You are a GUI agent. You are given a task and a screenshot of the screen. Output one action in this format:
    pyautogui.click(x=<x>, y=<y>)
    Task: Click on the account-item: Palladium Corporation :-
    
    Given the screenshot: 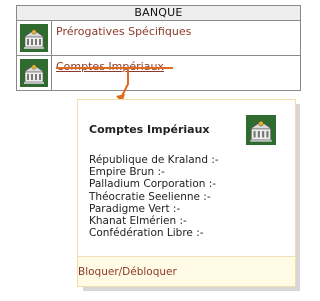 What is the action you would take?
    pyautogui.click(x=153, y=184)
    